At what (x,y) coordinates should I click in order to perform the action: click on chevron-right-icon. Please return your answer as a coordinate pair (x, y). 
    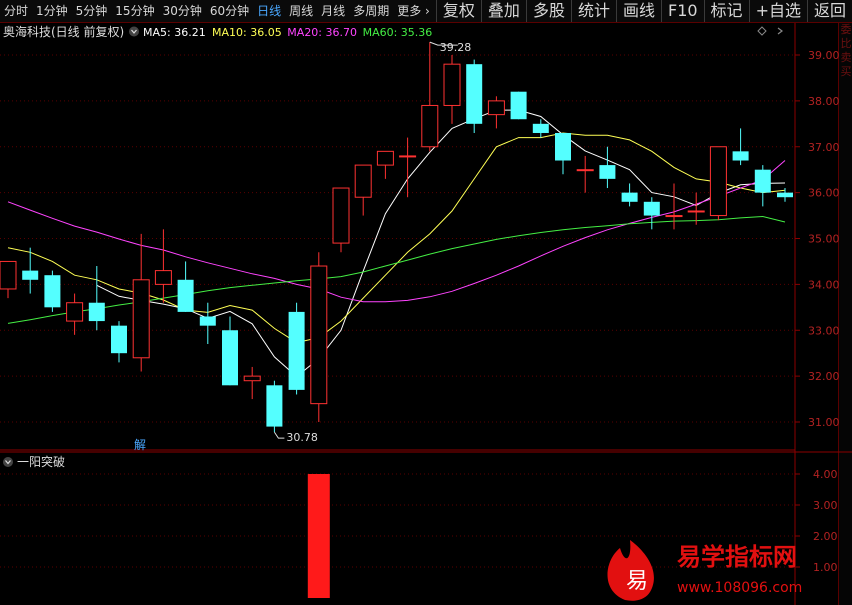
    Looking at the image, I should click on (780, 31).